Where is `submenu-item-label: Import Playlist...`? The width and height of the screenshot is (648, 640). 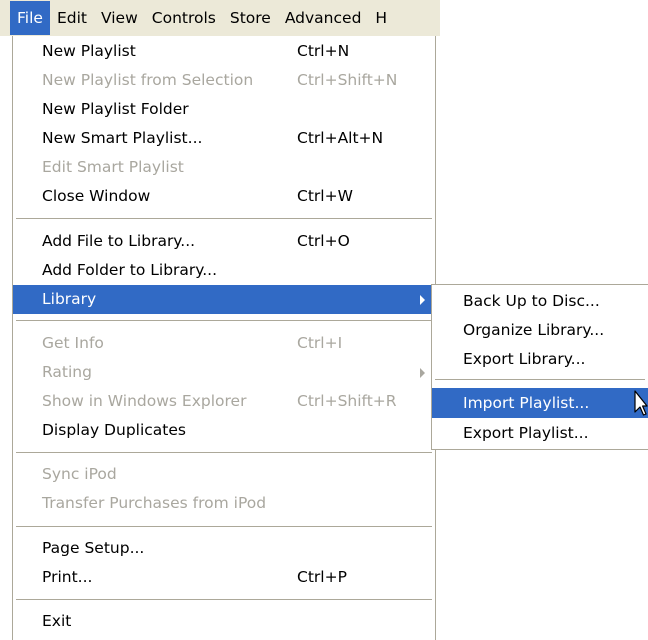 submenu-item-label: Import Playlist... is located at coordinates (526, 403).